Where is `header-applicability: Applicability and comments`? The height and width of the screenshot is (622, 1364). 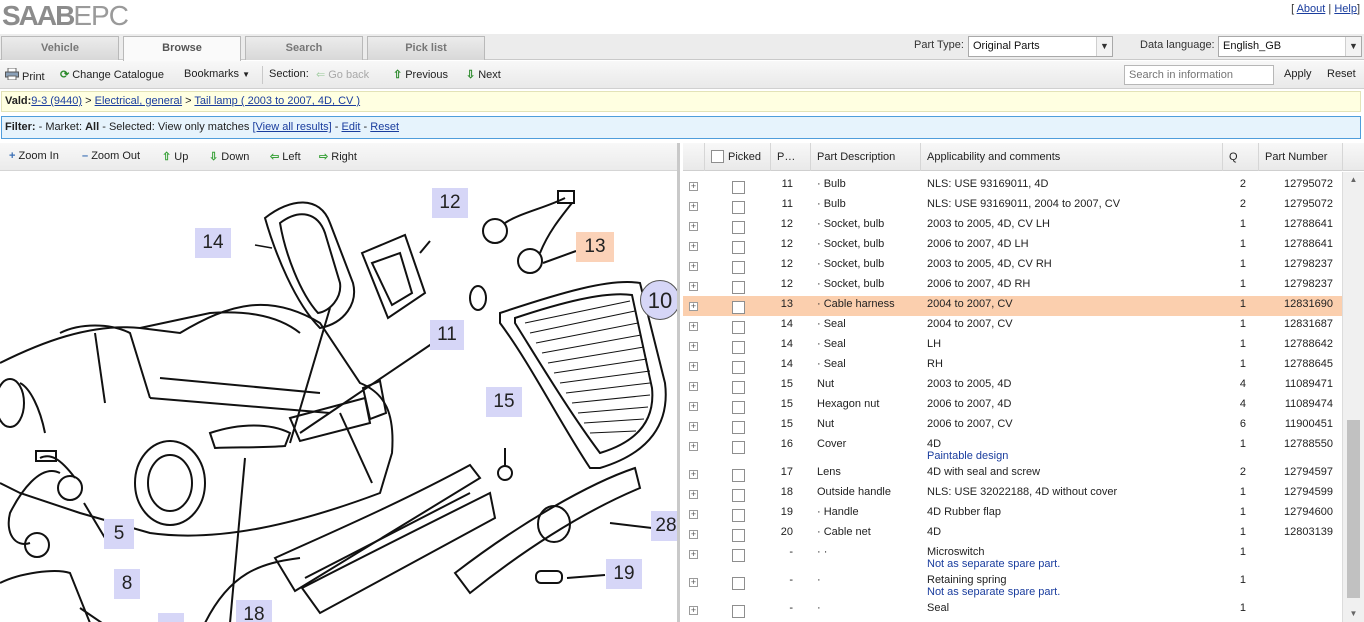
header-applicability: Applicability and comments is located at coordinates (1072, 157).